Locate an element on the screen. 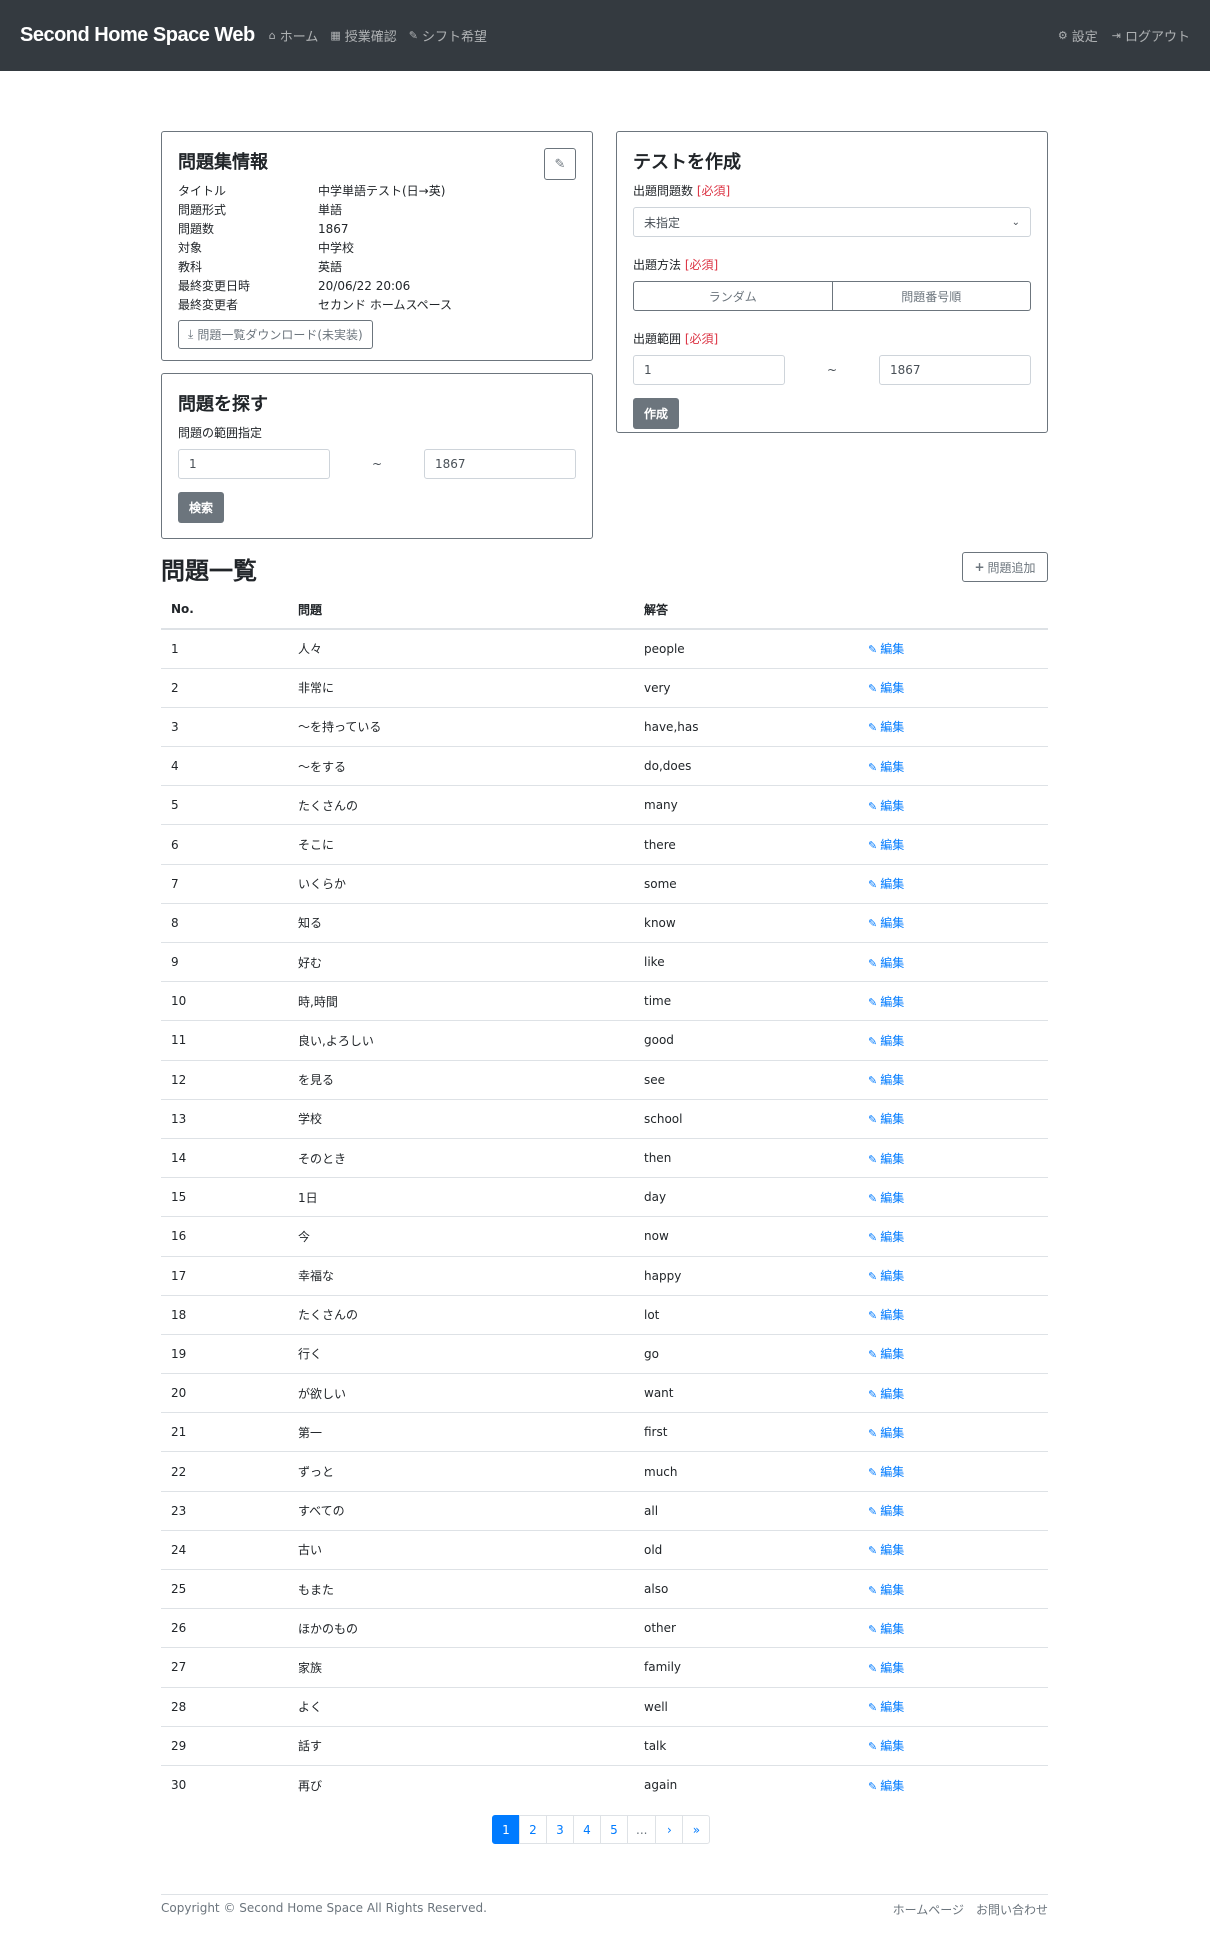 The image size is (1210, 1933). download-list-button: ⤓ 問題一覧ダウンロード(未実装) is located at coordinates (275, 334).